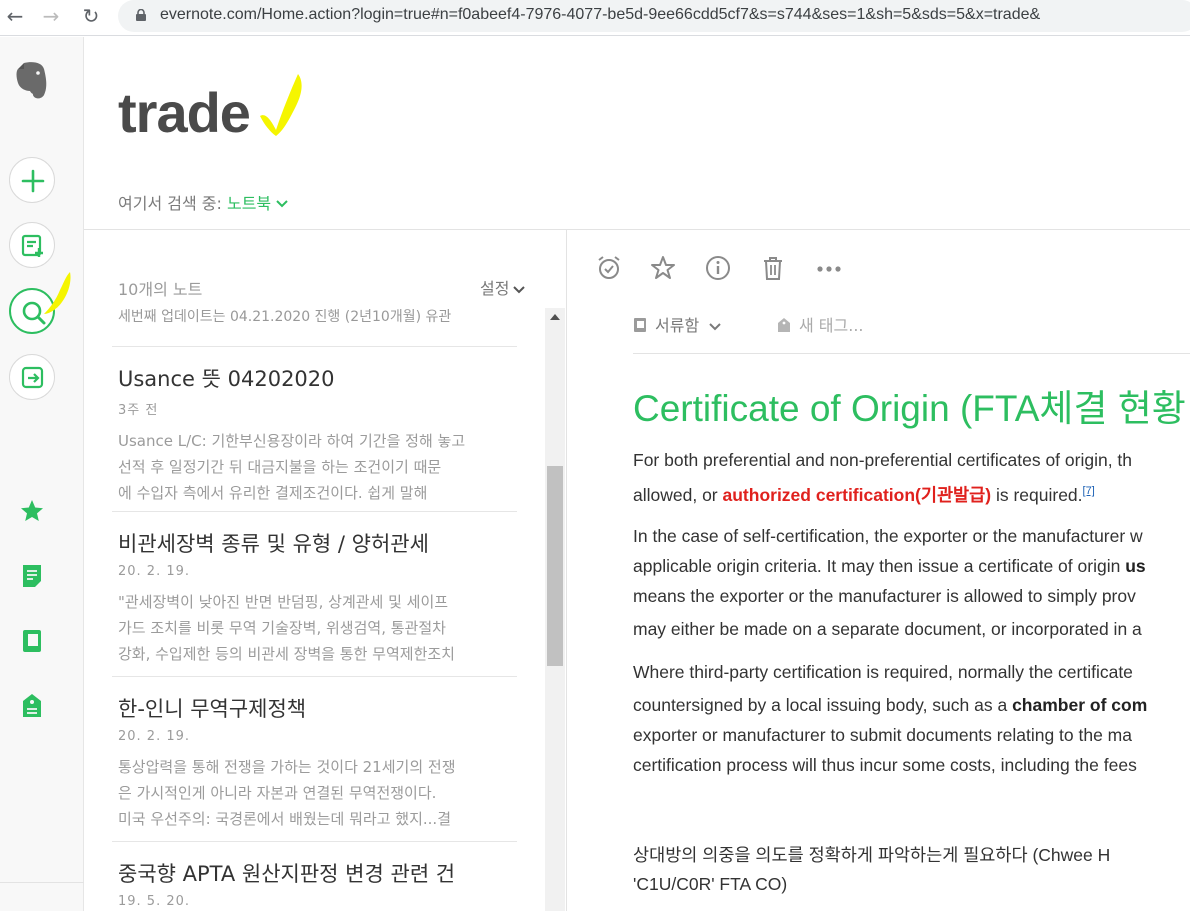  I want to click on evernote-logo-icon, so click(31, 81).